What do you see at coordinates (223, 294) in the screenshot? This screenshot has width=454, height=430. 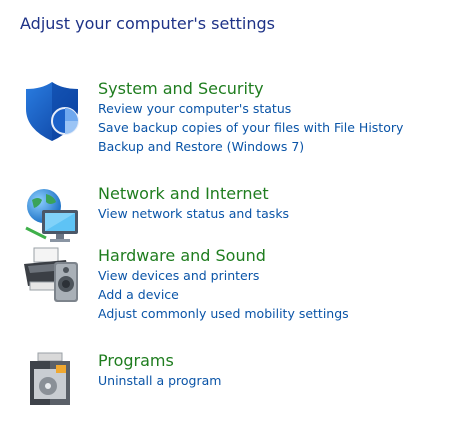 I see `link-add-device: Add a device` at bounding box center [223, 294].